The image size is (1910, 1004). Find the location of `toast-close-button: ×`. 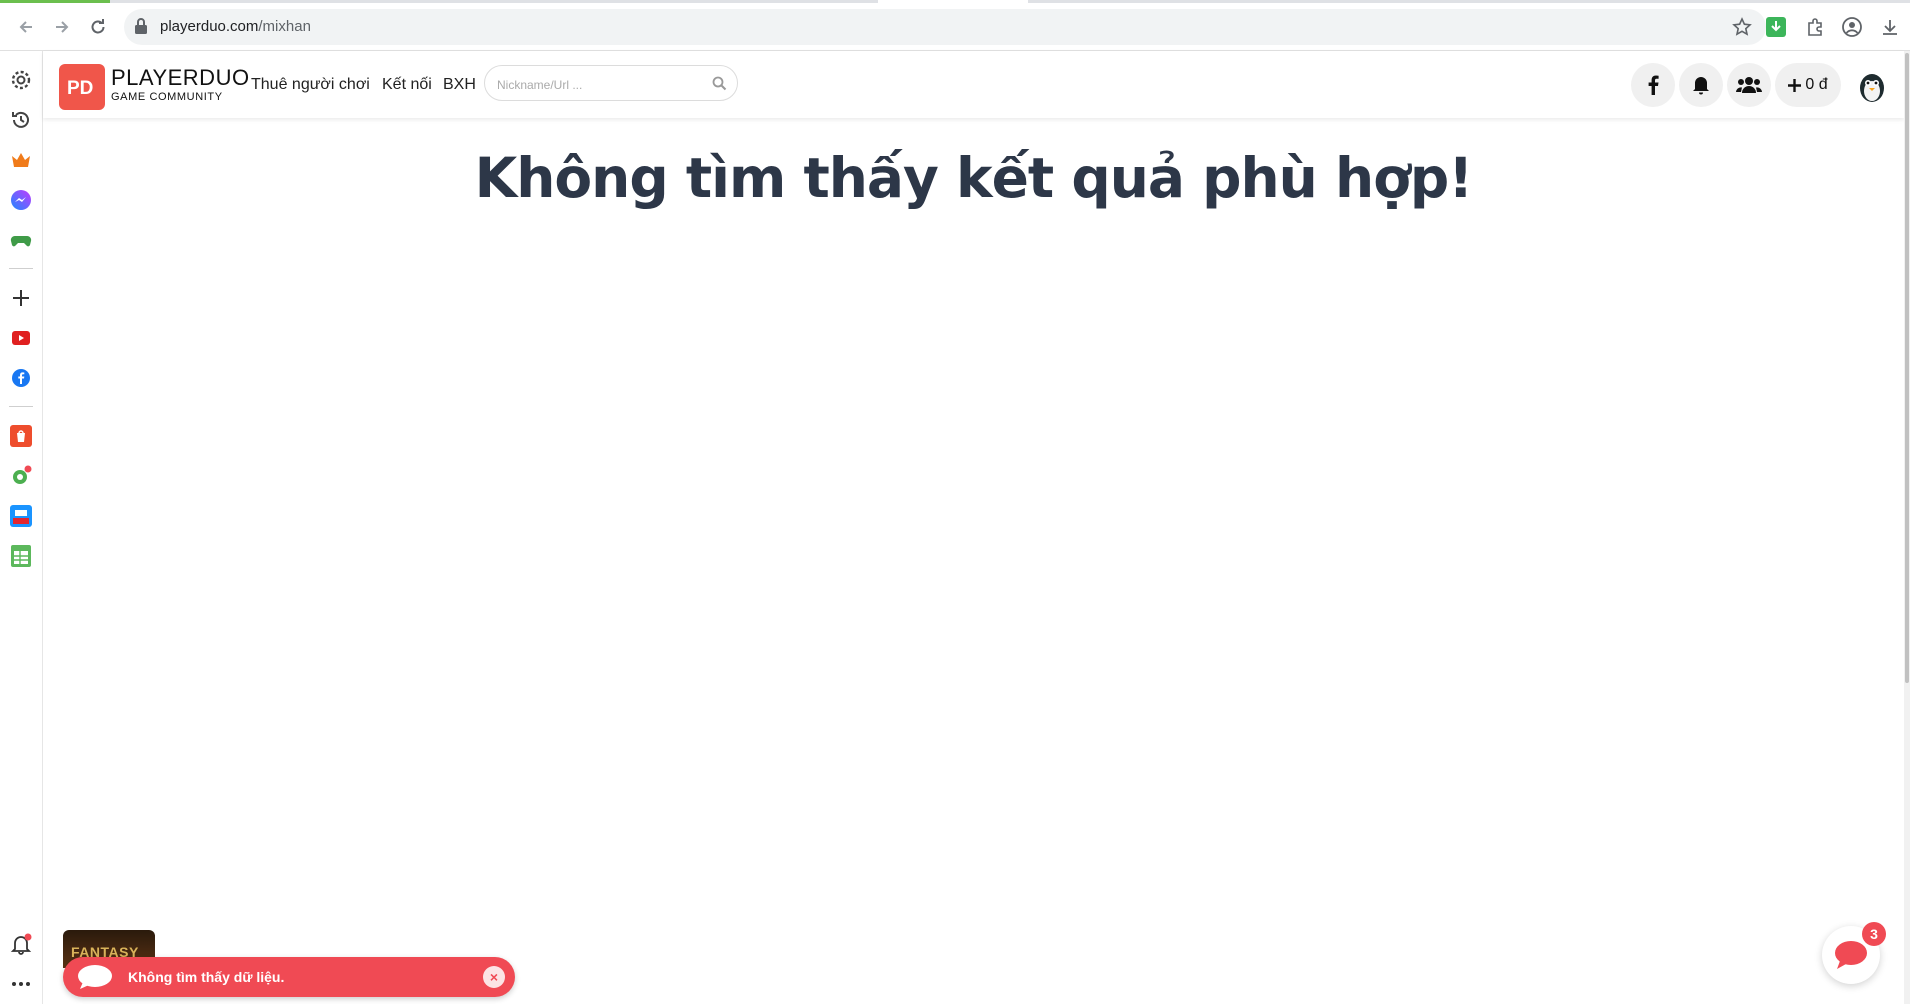

toast-close-button: × is located at coordinates (494, 977).